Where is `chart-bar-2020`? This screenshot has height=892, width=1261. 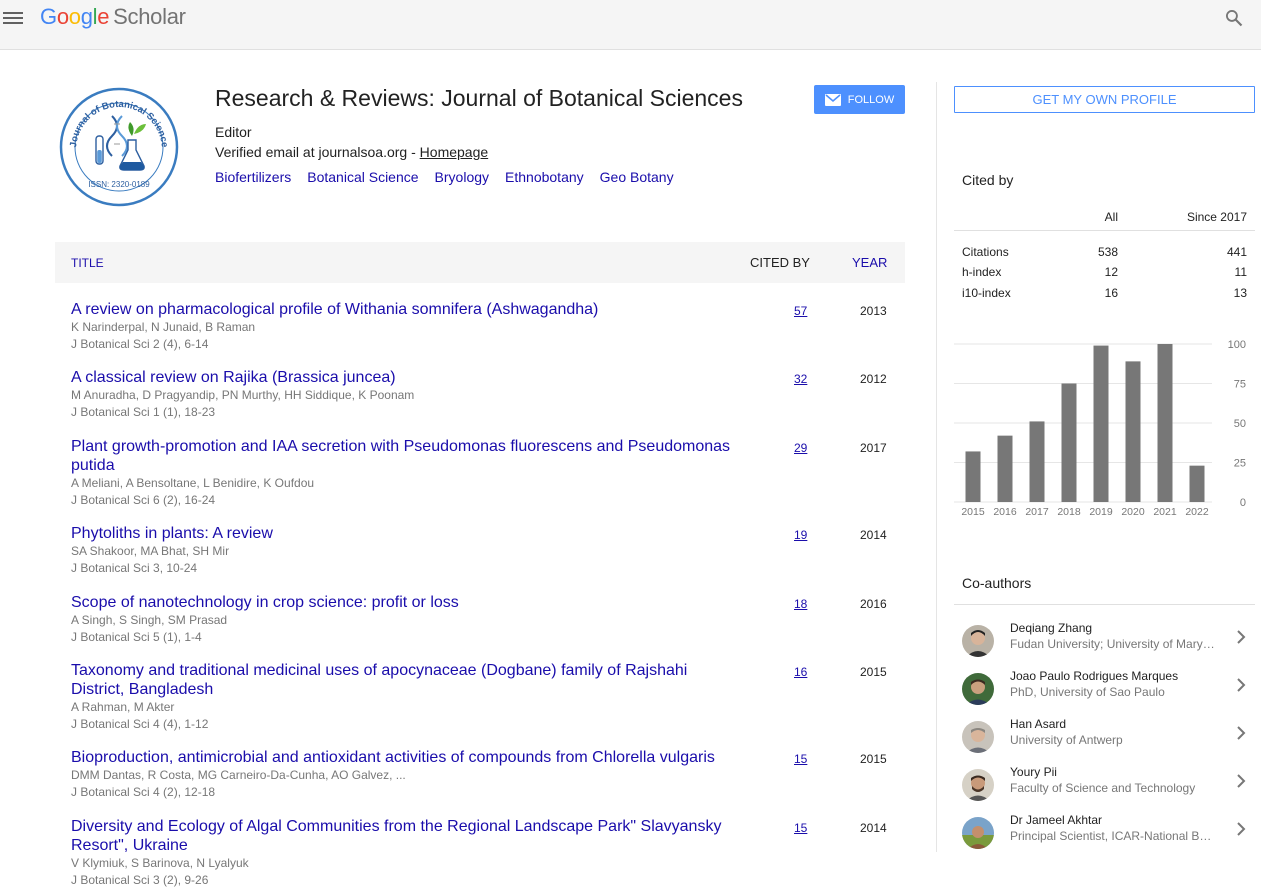
chart-bar-2020 is located at coordinates (1133, 431).